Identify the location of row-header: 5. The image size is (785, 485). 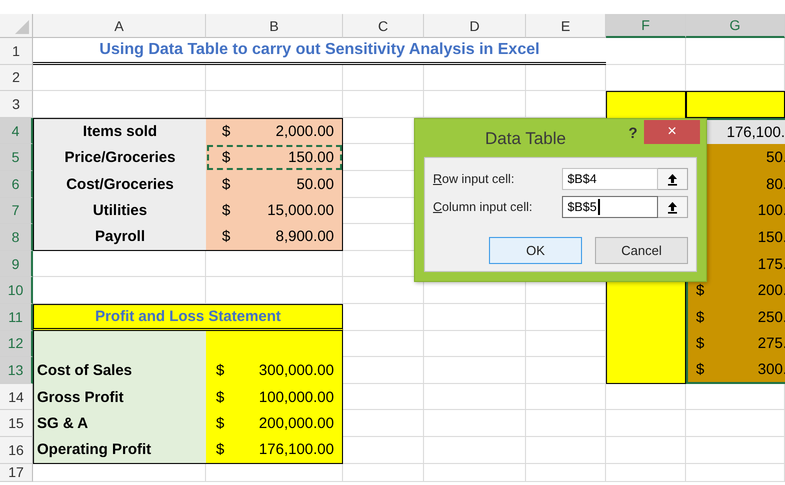
(16, 157).